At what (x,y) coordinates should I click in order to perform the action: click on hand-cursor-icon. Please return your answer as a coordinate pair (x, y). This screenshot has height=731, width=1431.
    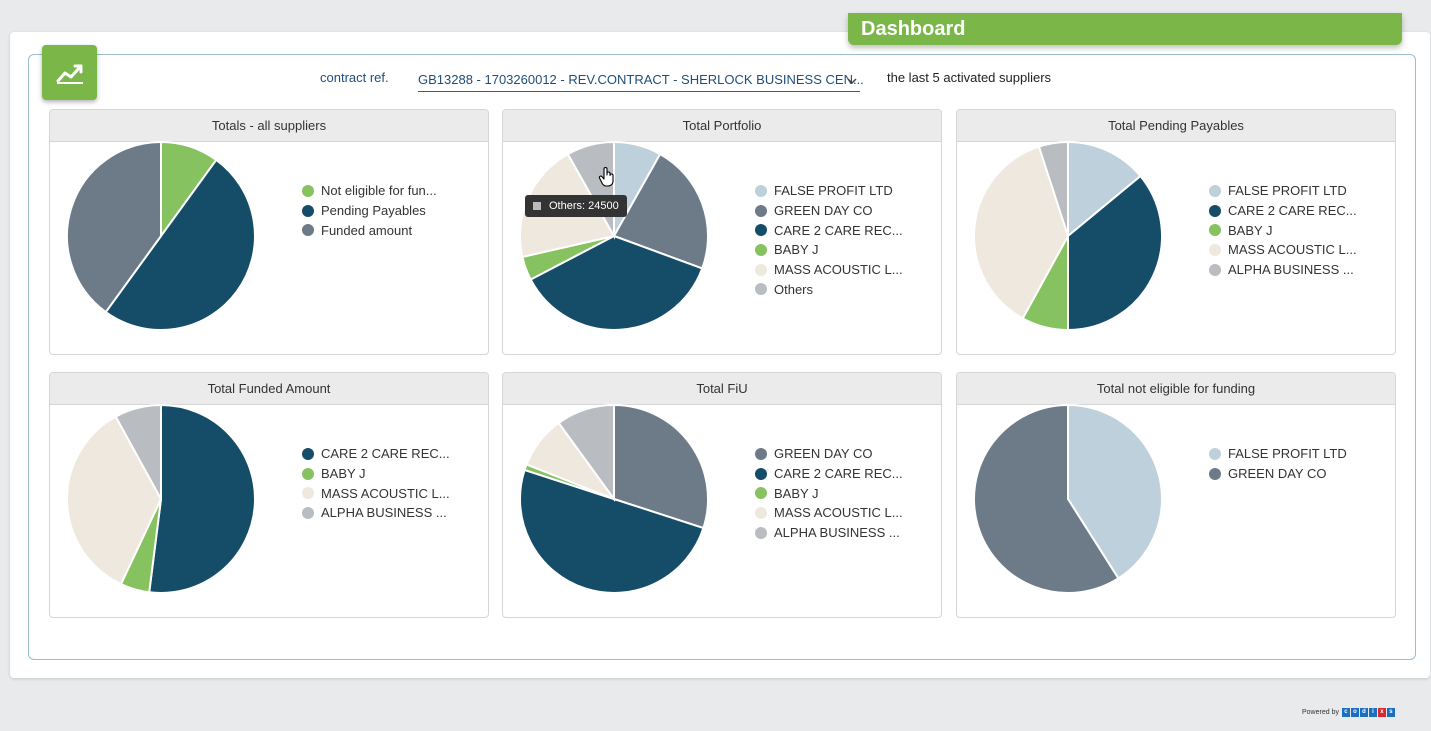
    Looking at the image, I should click on (606, 177).